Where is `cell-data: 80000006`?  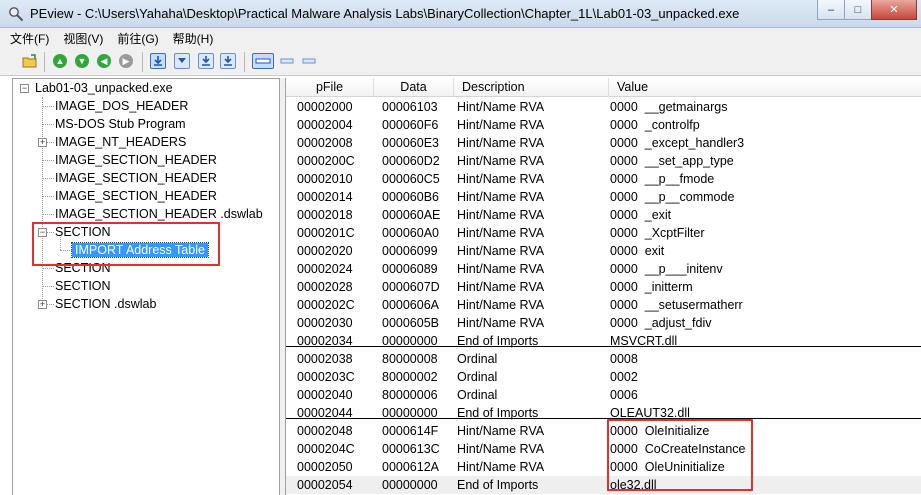
cell-data: 80000006 is located at coordinates (410, 395).